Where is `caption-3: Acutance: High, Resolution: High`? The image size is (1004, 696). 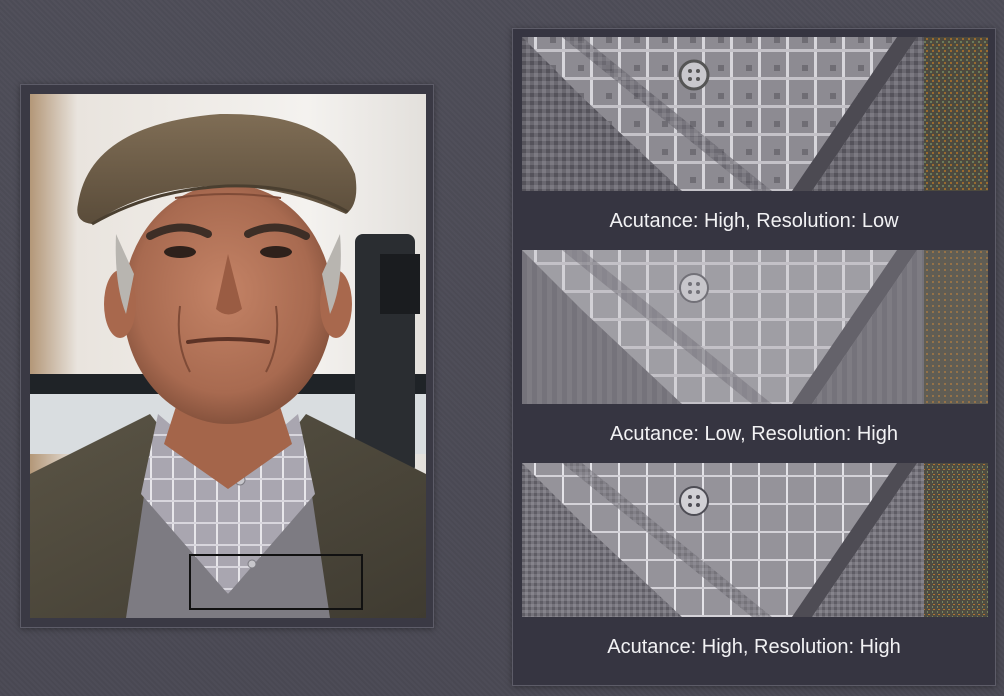
caption-3: Acutance: High, Resolution: High is located at coordinates (754, 647).